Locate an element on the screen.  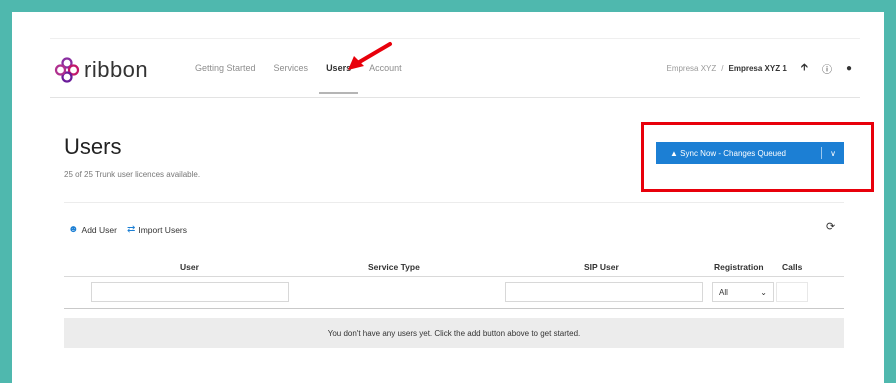
calls-filter-cell is located at coordinates (792, 292).